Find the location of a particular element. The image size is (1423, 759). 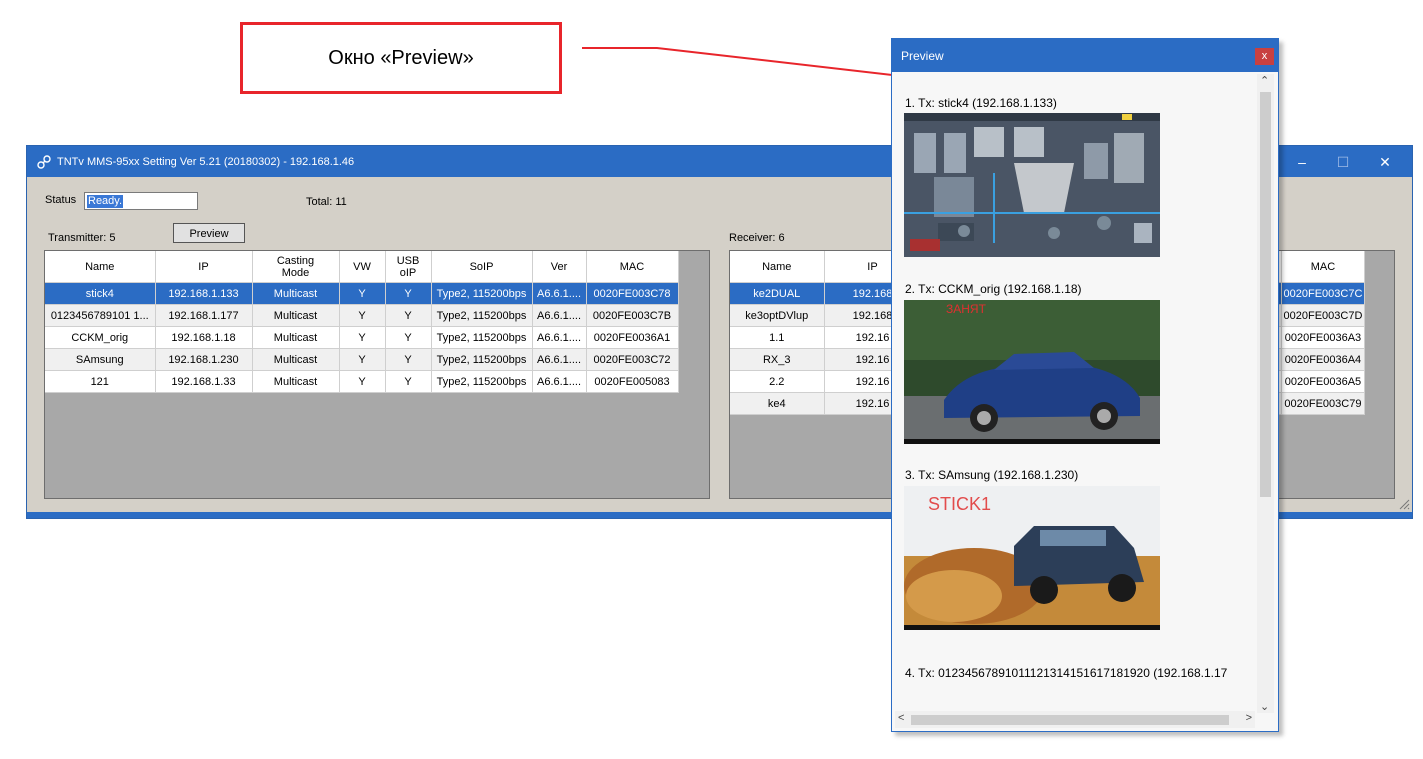

callout-text: Окно «Preview» is located at coordinates (401, 57).